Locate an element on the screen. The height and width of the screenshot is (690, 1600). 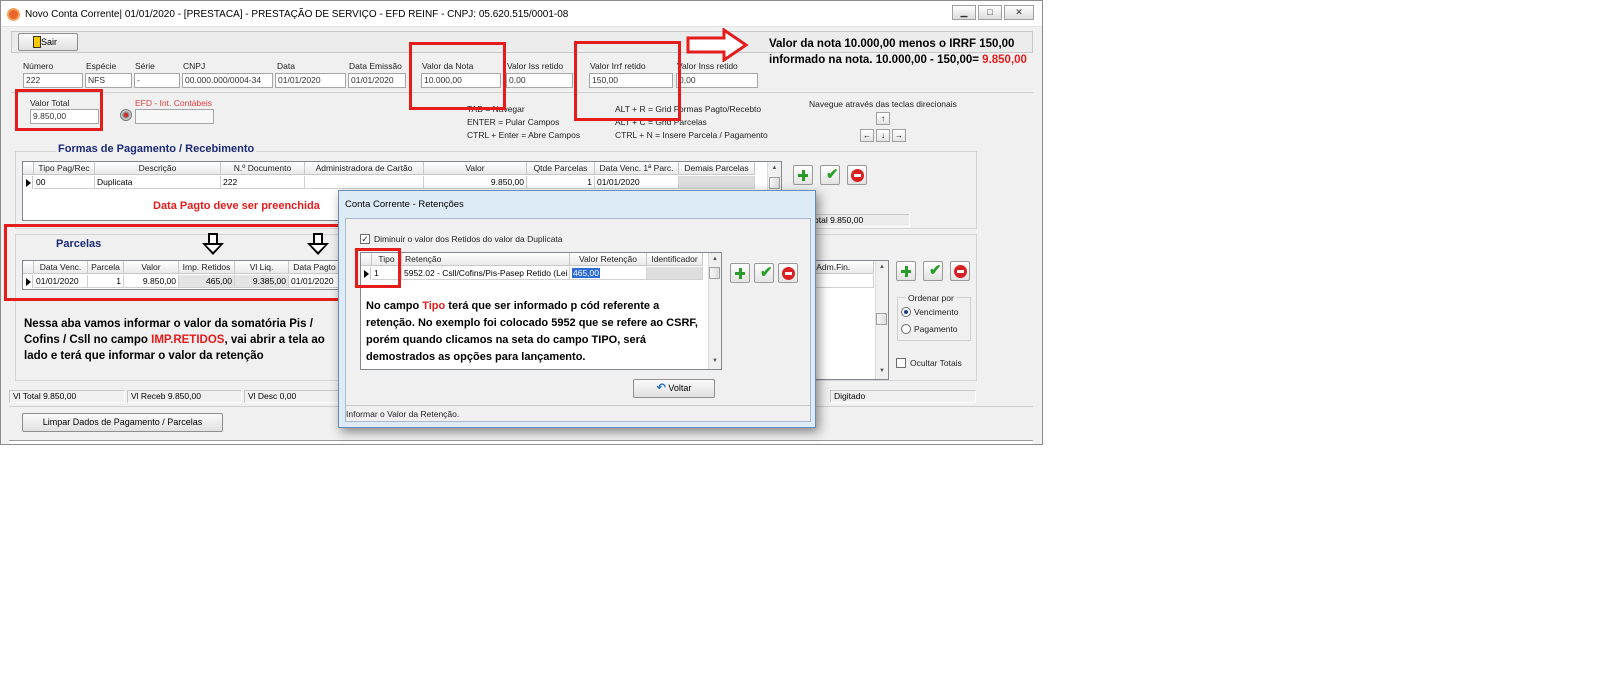
parcelas-scrollbar: ▲ ▼ is located at coordinates (881, 320).